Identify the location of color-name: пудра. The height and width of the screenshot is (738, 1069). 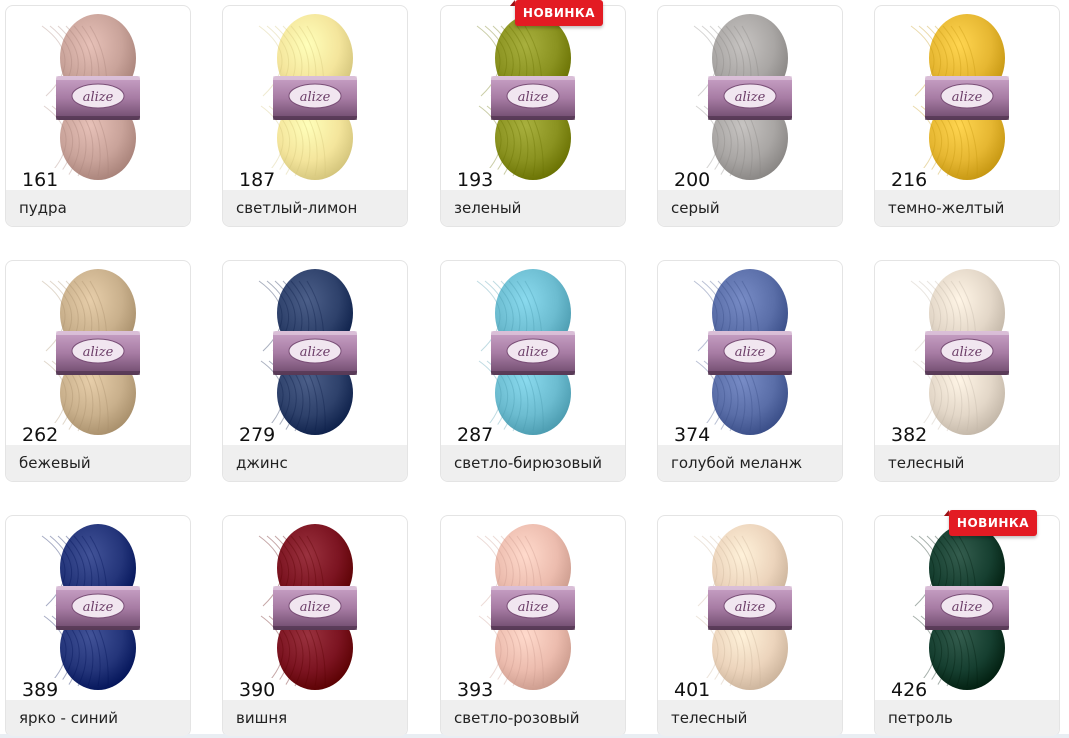
(98, 208).